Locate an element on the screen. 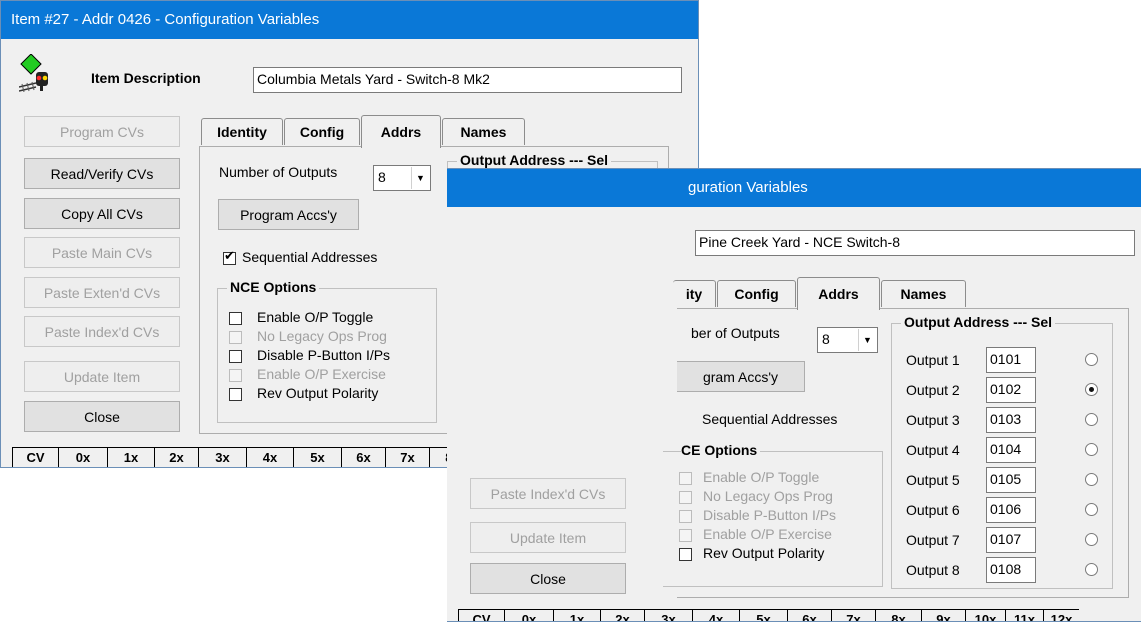 The width and height of the screenshot is (1141, 622). output-label: Output 3 is located at coordinates (933, 420).